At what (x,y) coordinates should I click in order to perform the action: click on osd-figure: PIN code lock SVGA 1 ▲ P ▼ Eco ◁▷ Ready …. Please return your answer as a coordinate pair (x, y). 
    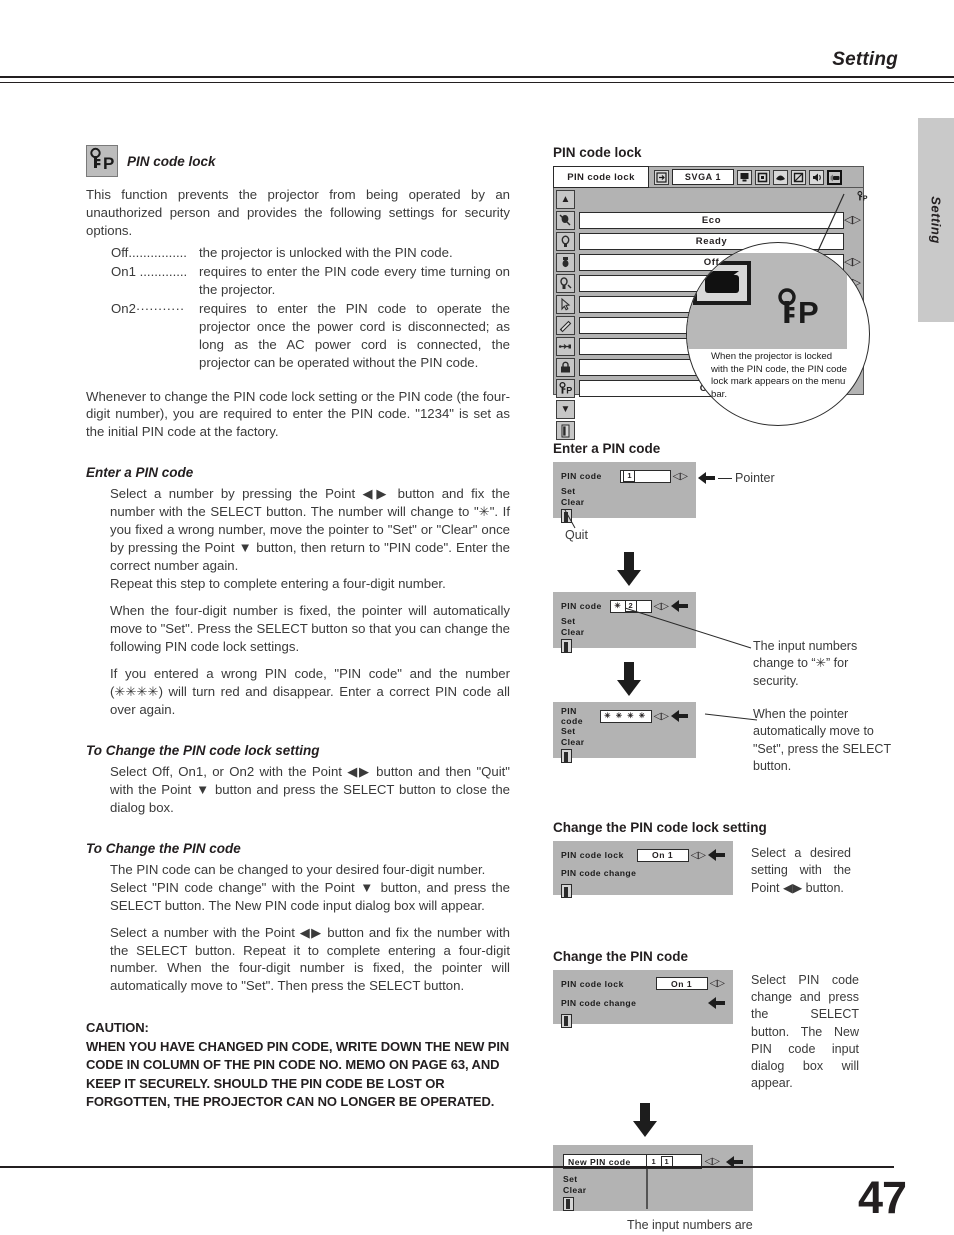
    Looking at the image, I should click on (711, 303).